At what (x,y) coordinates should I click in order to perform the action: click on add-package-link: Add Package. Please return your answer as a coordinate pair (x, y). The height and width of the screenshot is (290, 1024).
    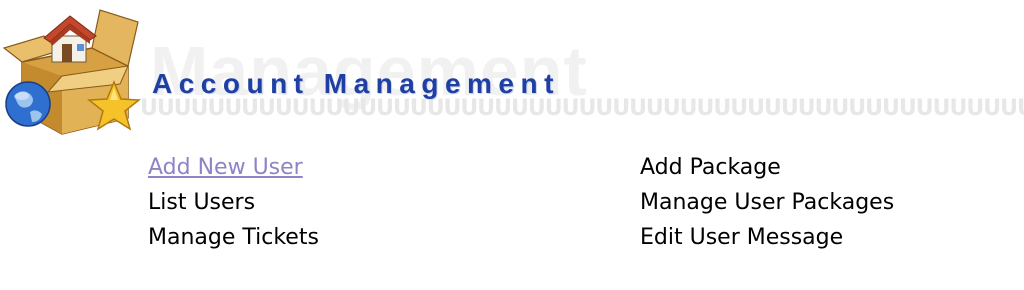
    Looking at the image, I should click on (767, 167).